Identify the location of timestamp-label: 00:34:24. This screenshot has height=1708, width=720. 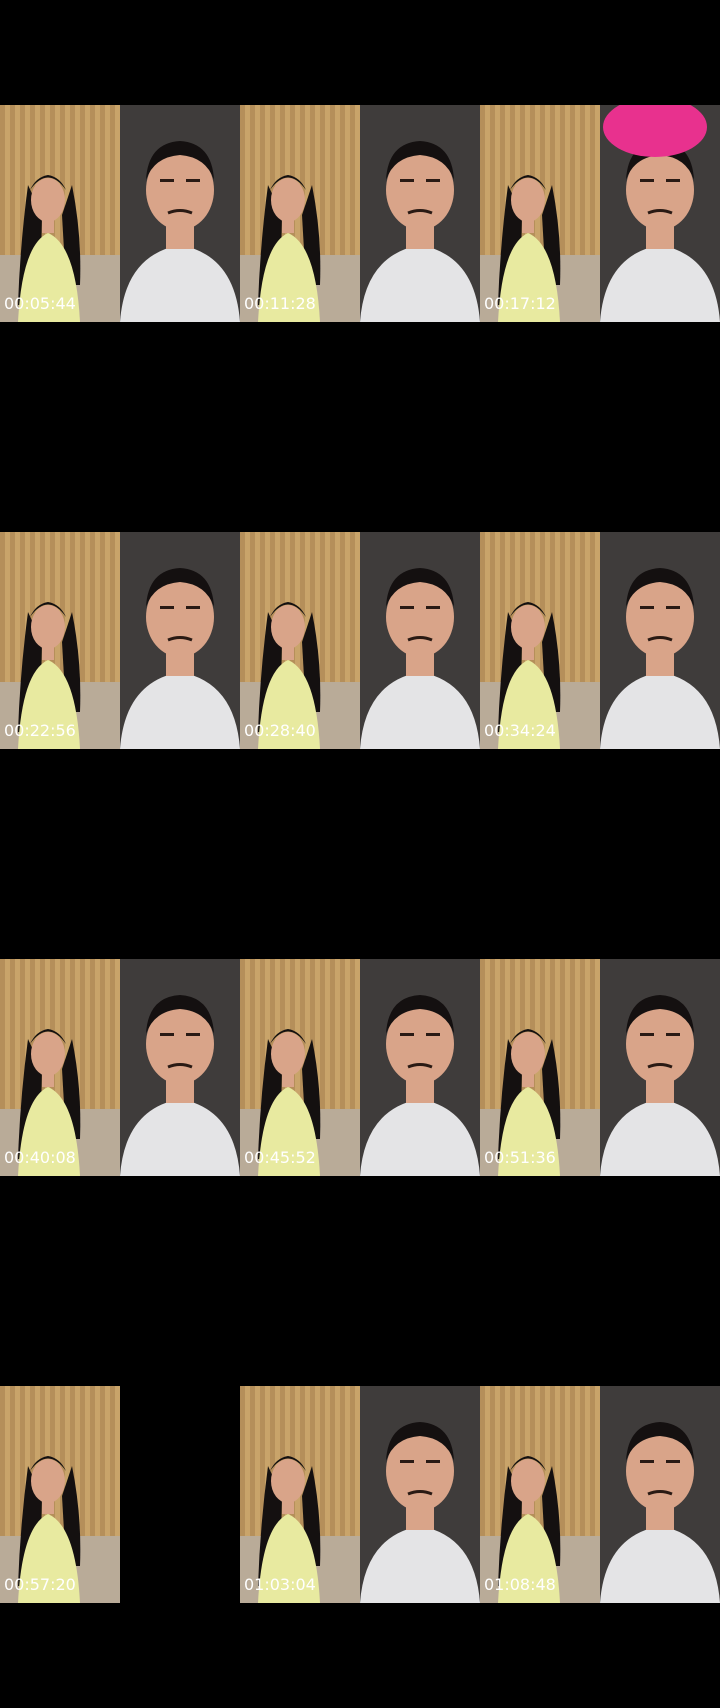
(520, 730).